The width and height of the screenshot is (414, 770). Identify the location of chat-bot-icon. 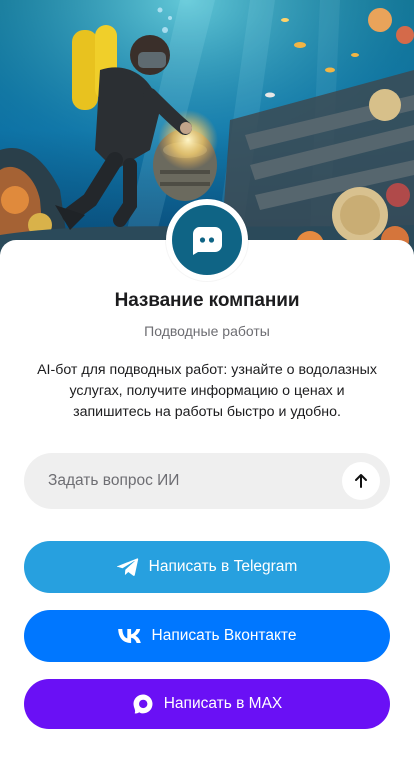
(207, 241).